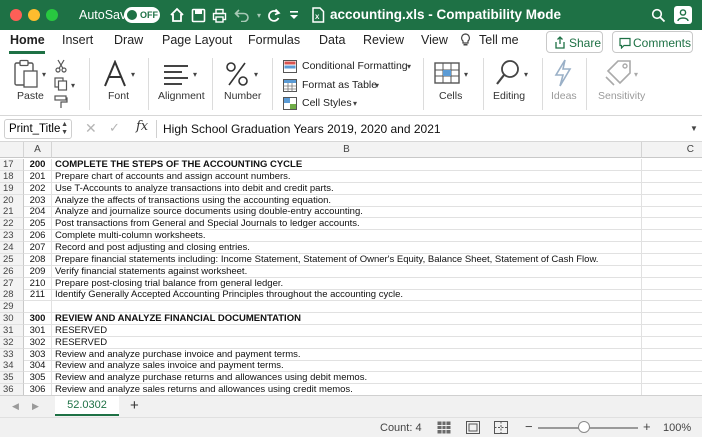 This screenshot has height=437, width=702. I want to click on insert-function-icon: fx, so click(142, 126).